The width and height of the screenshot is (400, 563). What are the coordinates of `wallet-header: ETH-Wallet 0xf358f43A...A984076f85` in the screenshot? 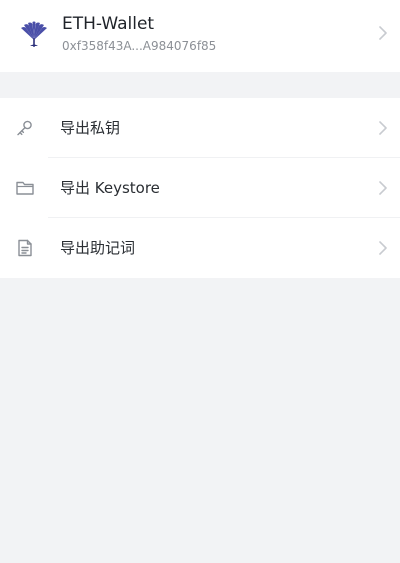 It's located at (200, 36).